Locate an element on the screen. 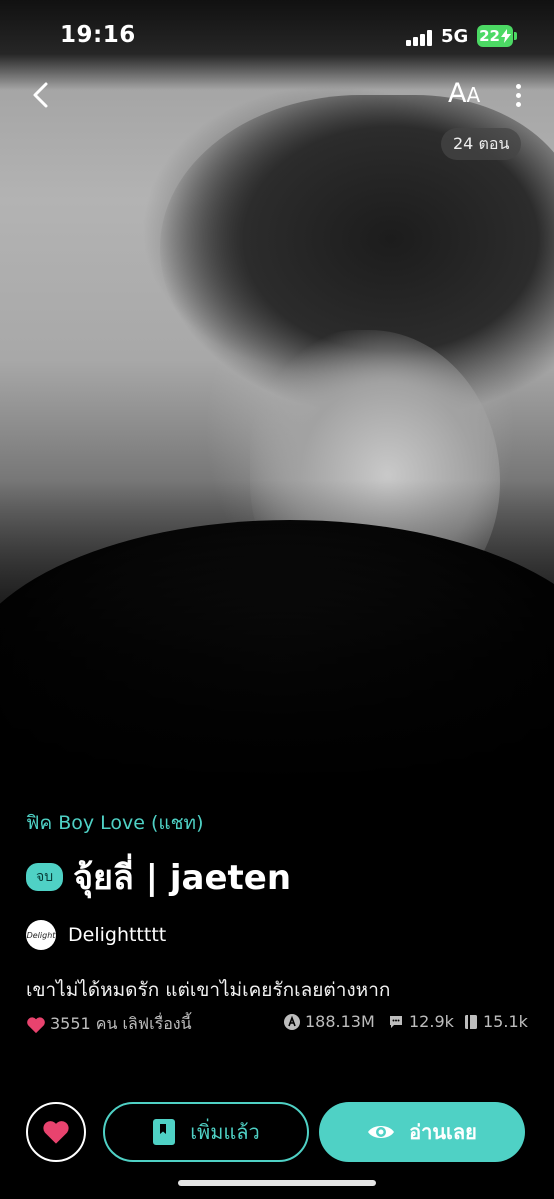 Image resolution: width=554 pixels, height=1199 pixels. author-name: Delighttttt is located at coordinates (117, 935).